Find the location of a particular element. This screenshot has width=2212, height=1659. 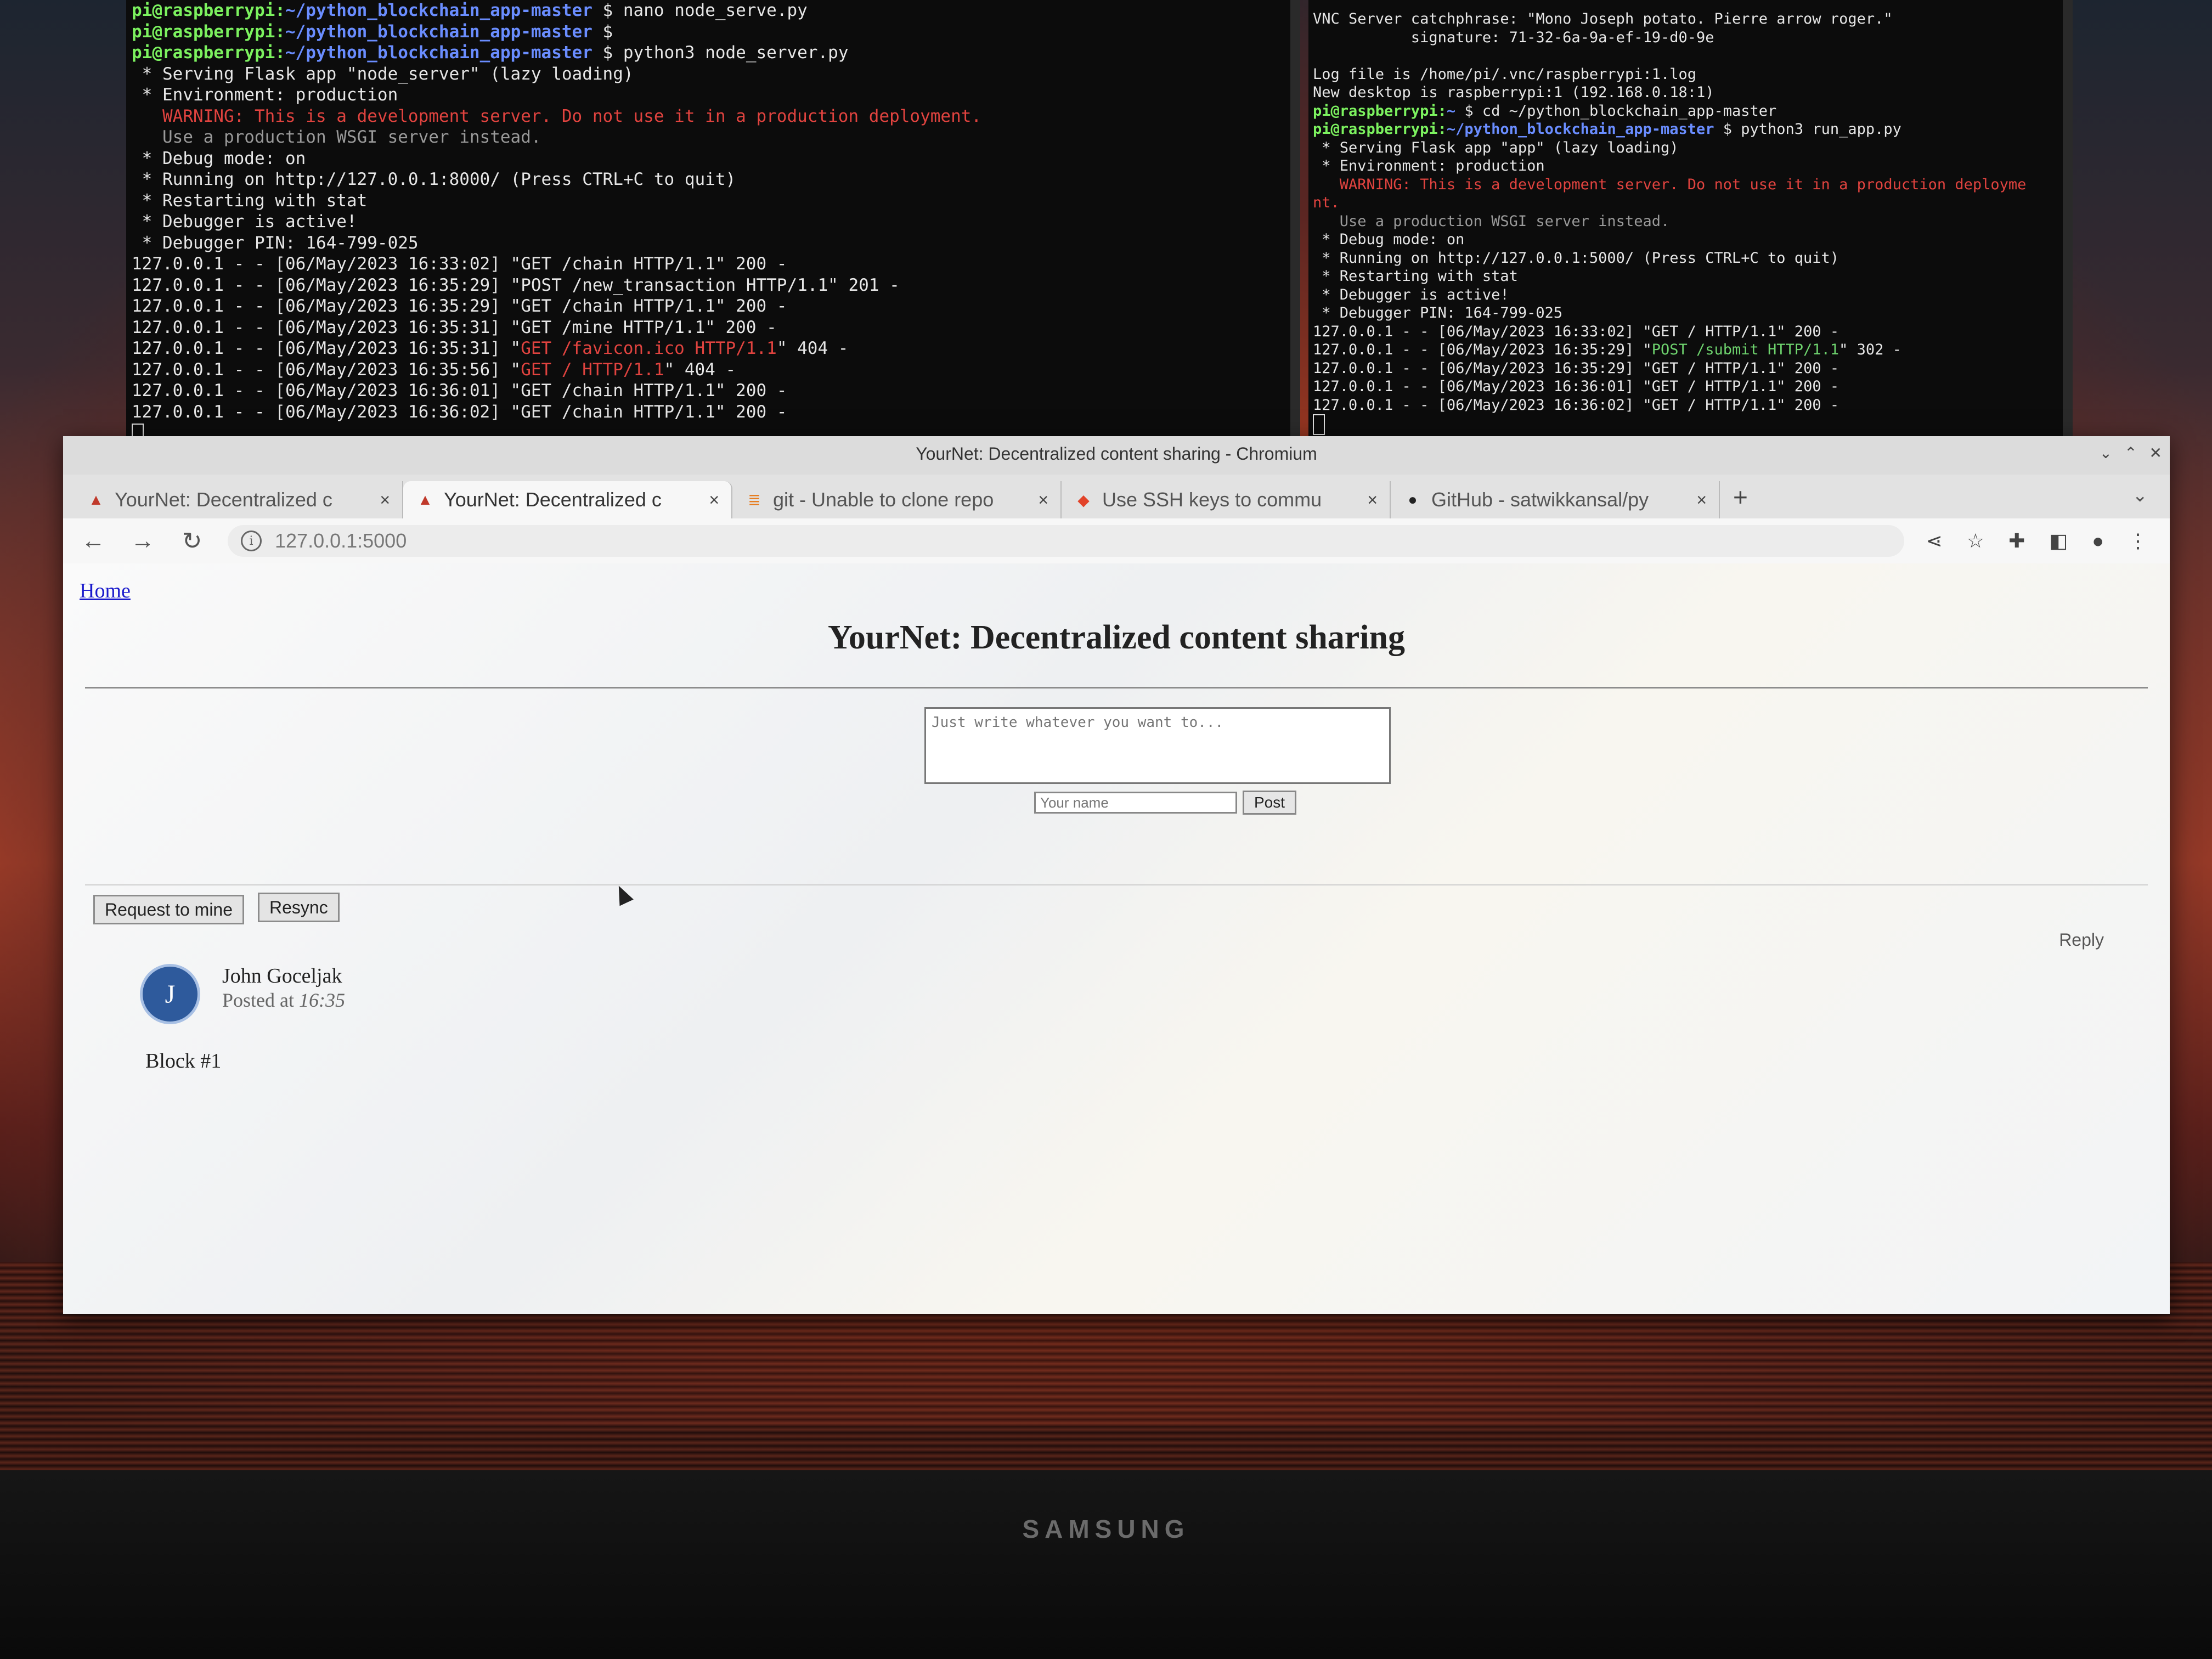

close-icon: ✕ is located at coordinates (2155, 453).